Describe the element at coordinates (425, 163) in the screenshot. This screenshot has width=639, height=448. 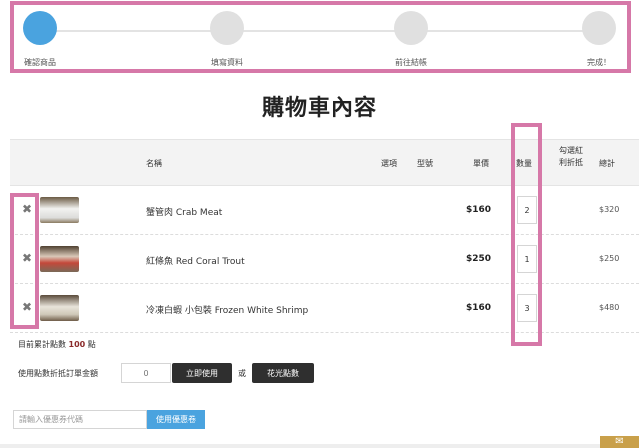
I see `header-model: 型號` at that location.